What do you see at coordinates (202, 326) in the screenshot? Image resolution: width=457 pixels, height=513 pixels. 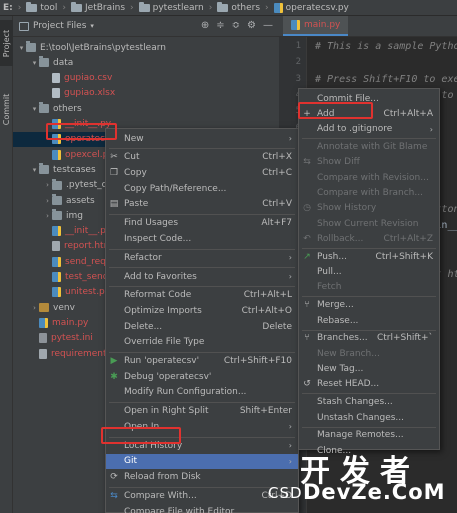 I see `menu-item-delete: Delete... Delete` at bounding box center [202, 326].